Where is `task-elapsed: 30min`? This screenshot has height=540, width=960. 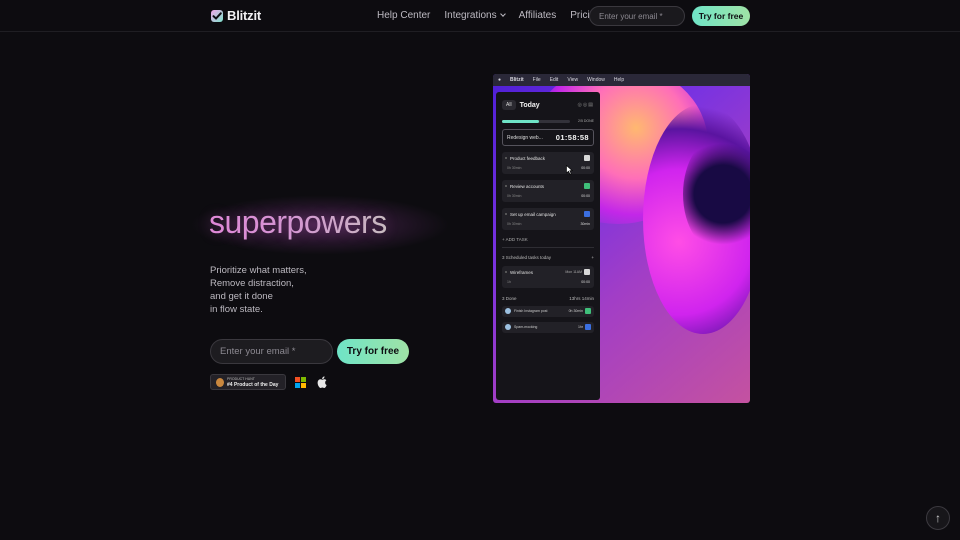 task-elapsed: 30min is located at coordinates (585, 224).